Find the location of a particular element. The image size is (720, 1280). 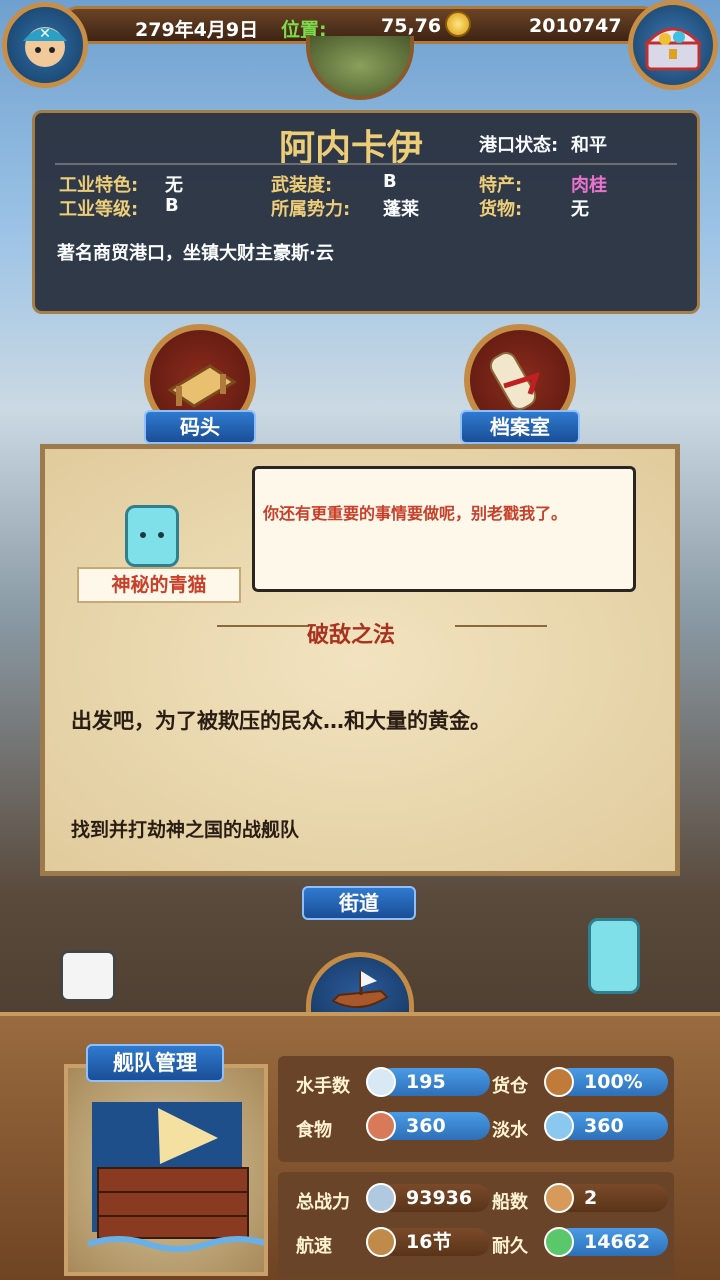

goods-label: 货物: is located at coordinates (501, 209).